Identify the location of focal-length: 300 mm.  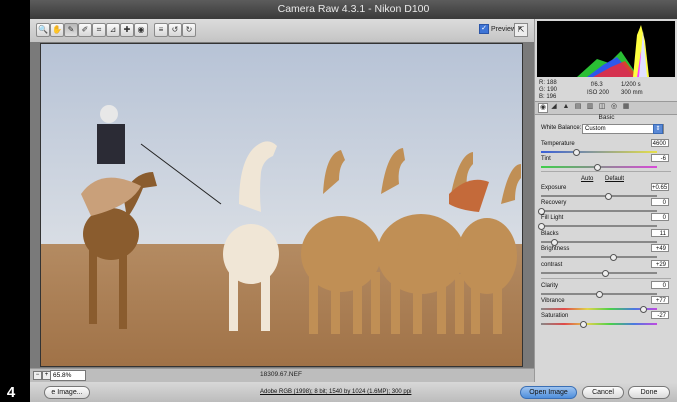
(632, 93).